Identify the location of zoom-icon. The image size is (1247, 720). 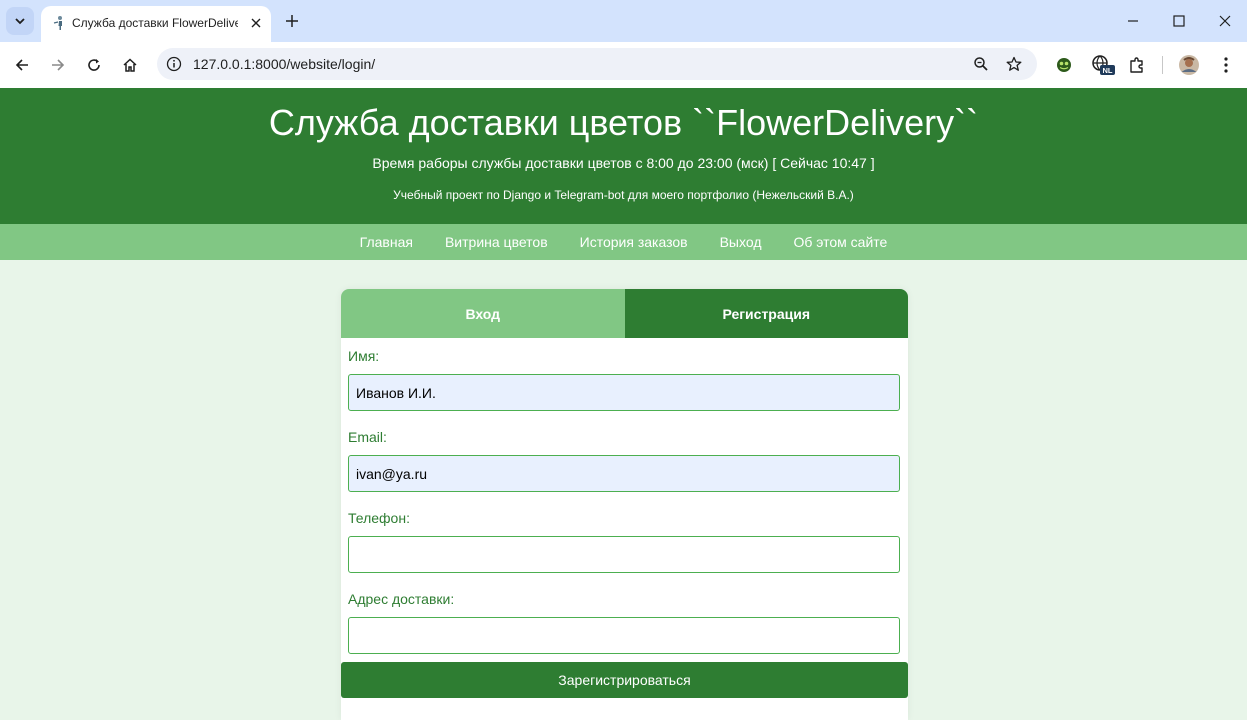
(981, 64).